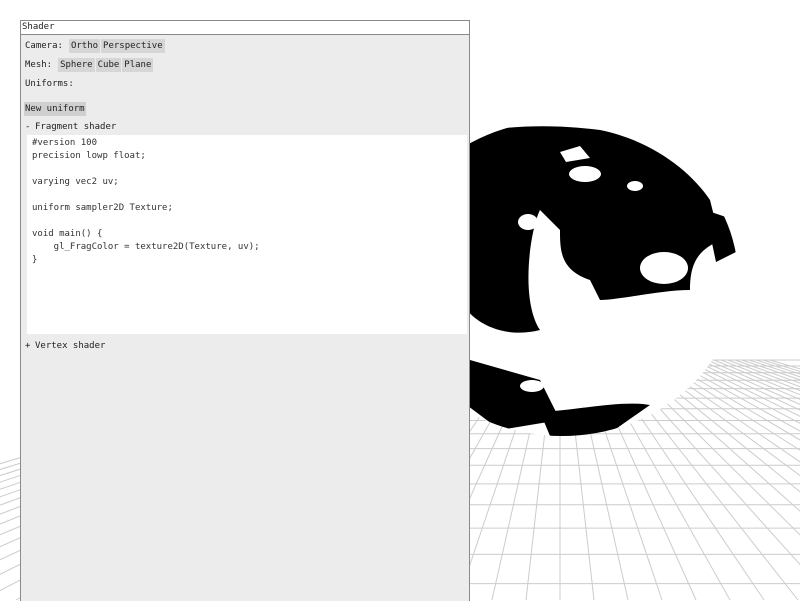 This screenshot has height=601, width=800. I want to click on vertex-shader-header: + Vertex shader, so click(65, 346).